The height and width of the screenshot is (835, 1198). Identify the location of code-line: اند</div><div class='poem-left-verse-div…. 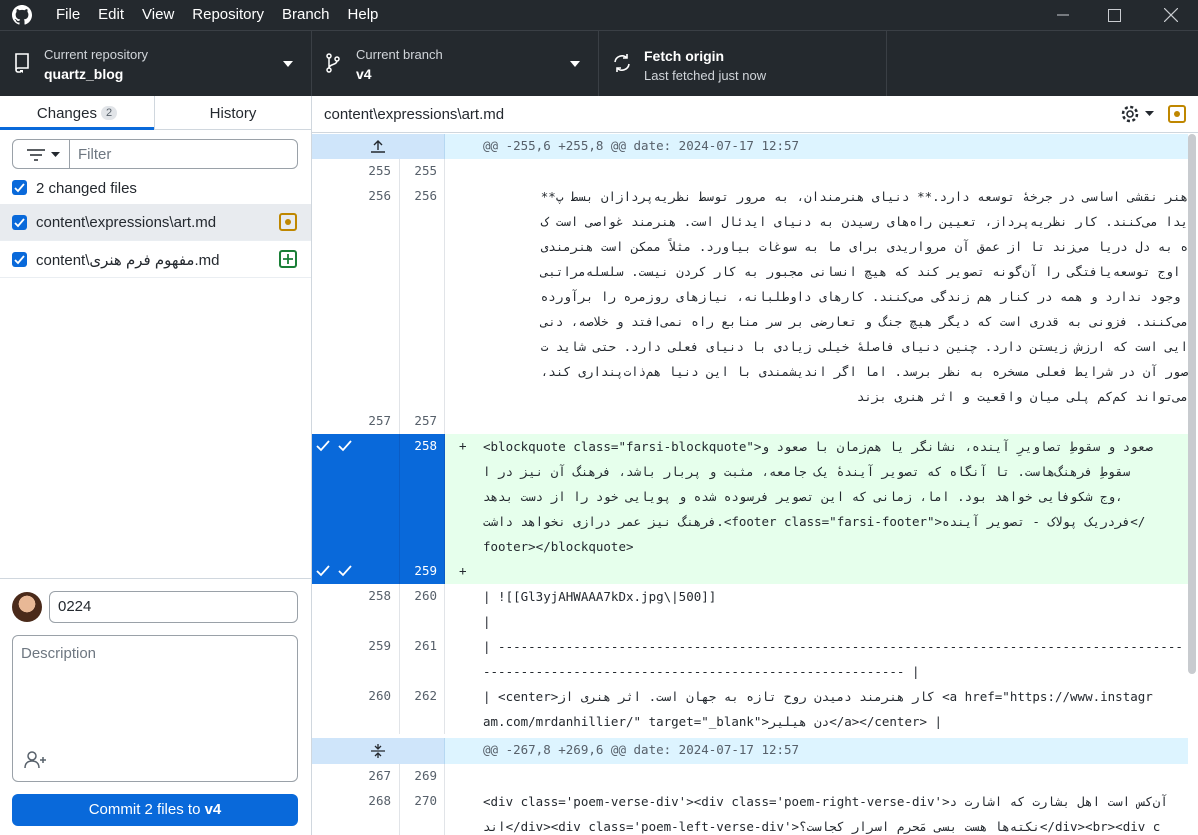
(822, 826).